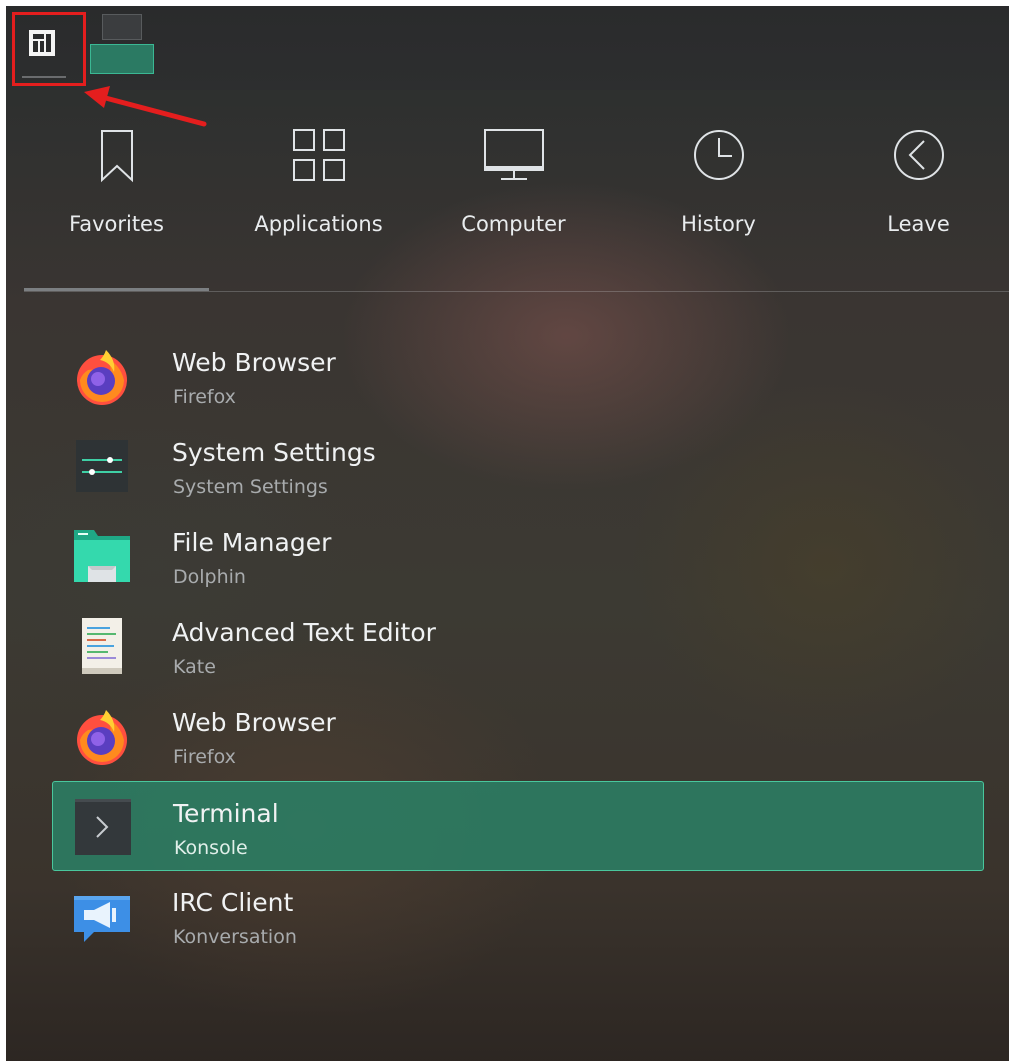 The width and height of the screenshot is (1009, 1063). I want to click on list-item-firefox: Web Browser Firefox, so click(518, 376).